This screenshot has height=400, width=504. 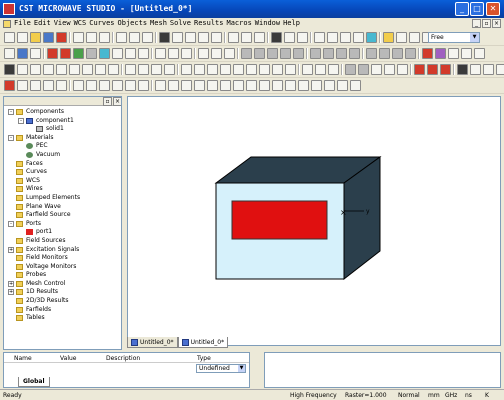 What do you see at coordinates (62, 292) in the screenshot?
I see `tree-item-1d-results: +1D Results` at bounding box center [62, 292].